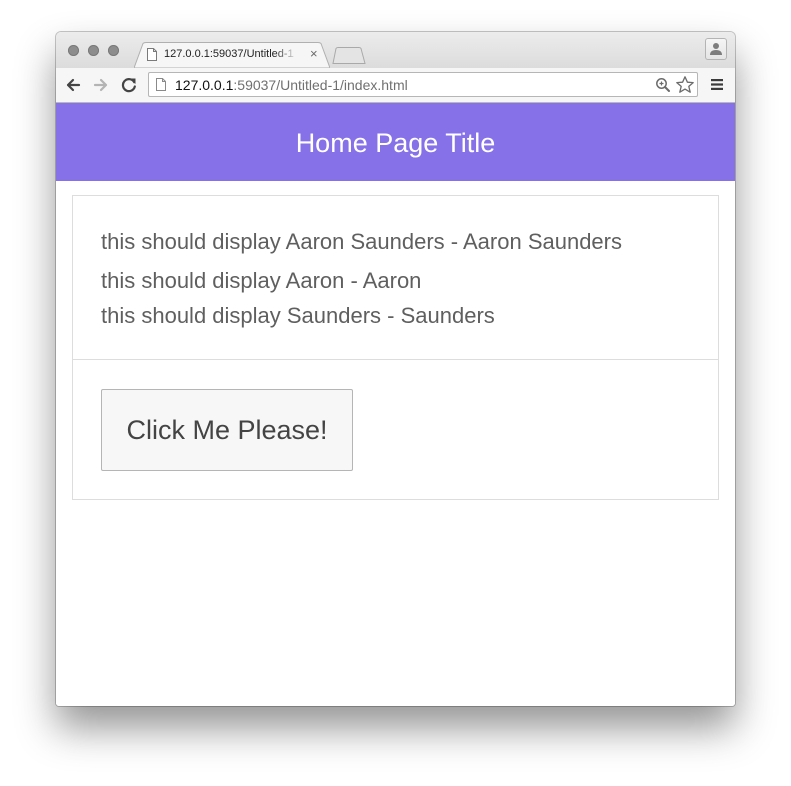 The height and width of the screenshot is (786, 791). Describe the element at coordinates (93, 50) in the screenshot. I see `minimize-window-button` at that location.